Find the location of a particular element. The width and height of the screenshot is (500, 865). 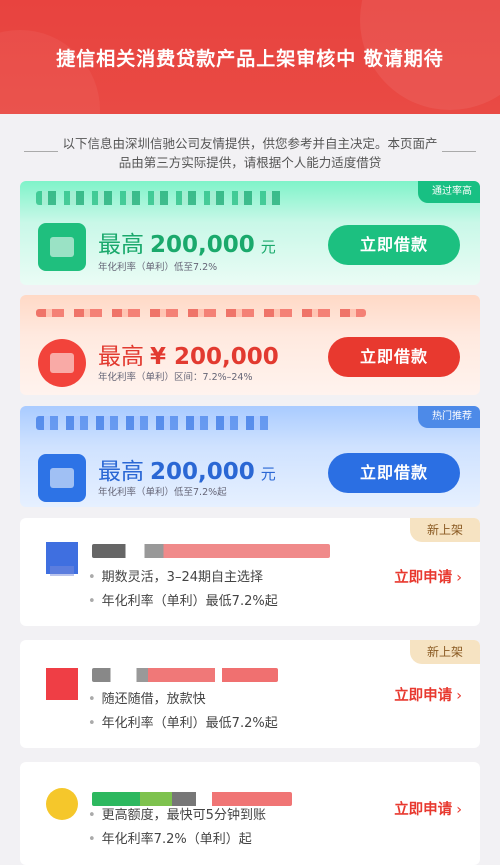

page-header: 捷信相关消费贷款产品上架审核中 敬请期待 is located at coordinates (250, 57).